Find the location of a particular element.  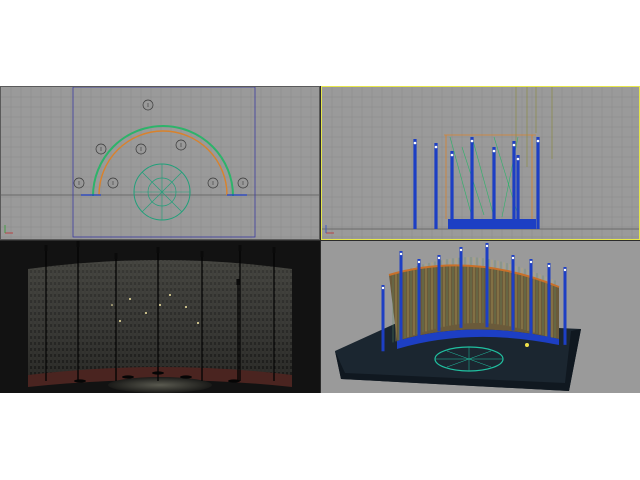

wall-base is located at coordinates (492, 224).